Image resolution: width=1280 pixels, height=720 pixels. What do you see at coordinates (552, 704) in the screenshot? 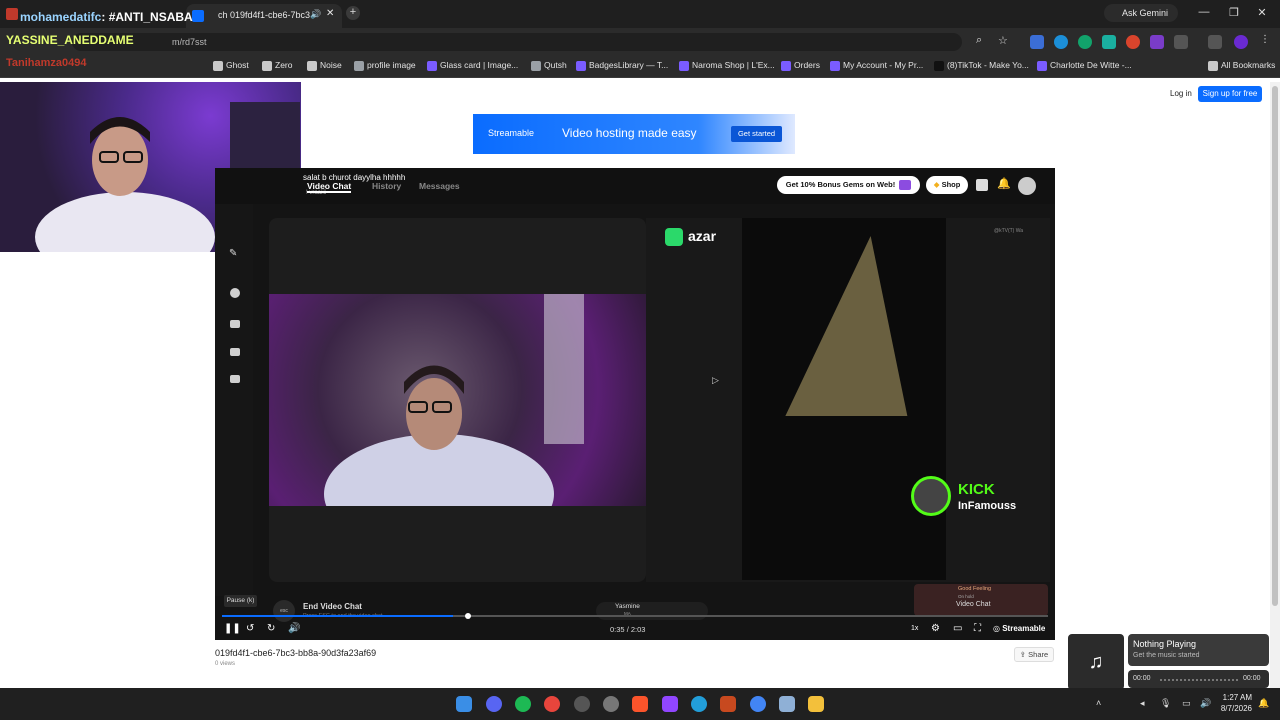
I see `chrome-icon` at bounding box center [552, 704].